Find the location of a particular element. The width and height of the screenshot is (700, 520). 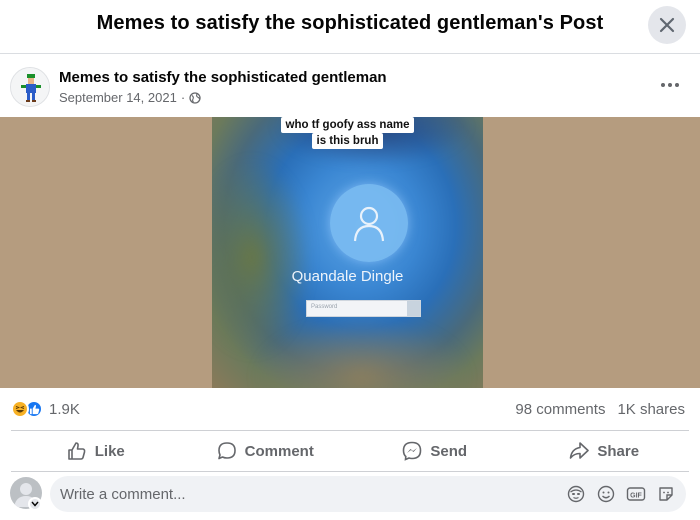

post-stats: 1.9K 98 comments 1K shares is located at coordinates (350, 409).